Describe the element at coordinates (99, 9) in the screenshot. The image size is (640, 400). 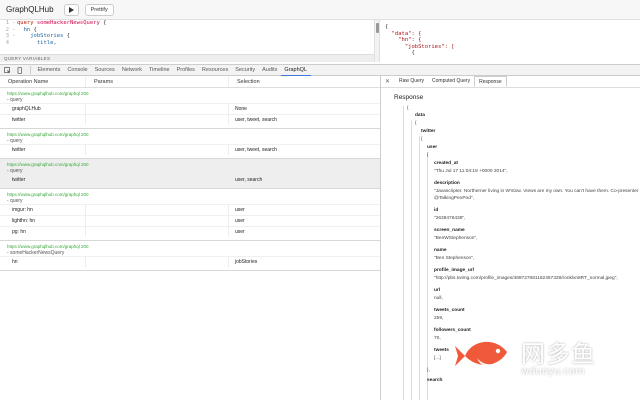
I see `prettify-button: Prettify` at that location.